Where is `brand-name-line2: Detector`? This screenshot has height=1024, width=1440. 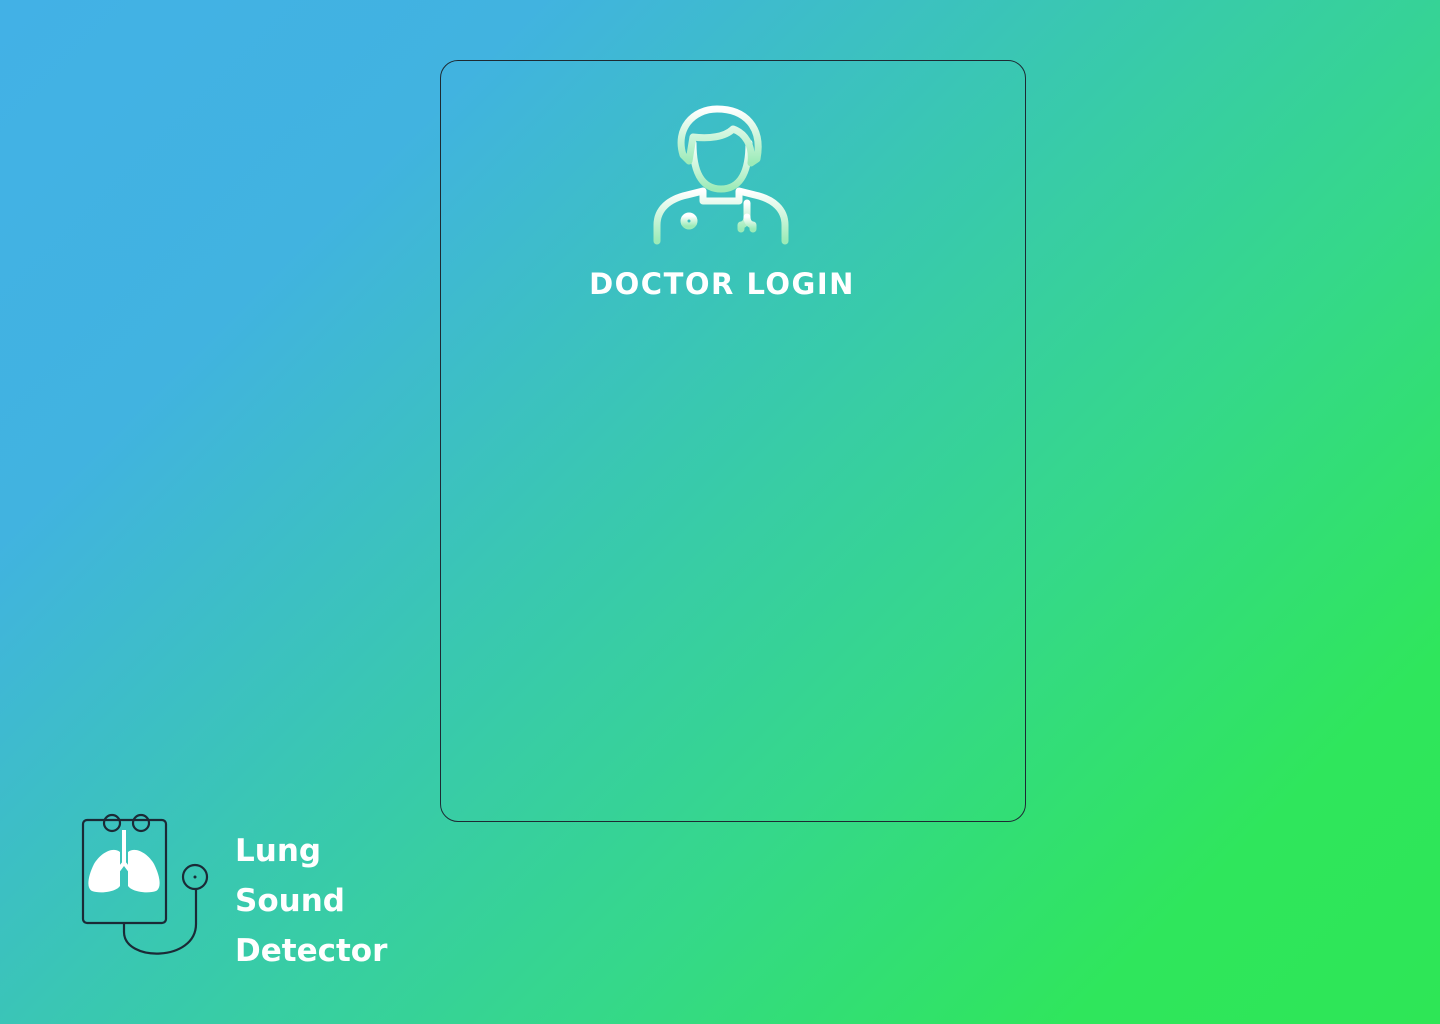
brand-name-line2: Detector is located at coordinates (311, 951).